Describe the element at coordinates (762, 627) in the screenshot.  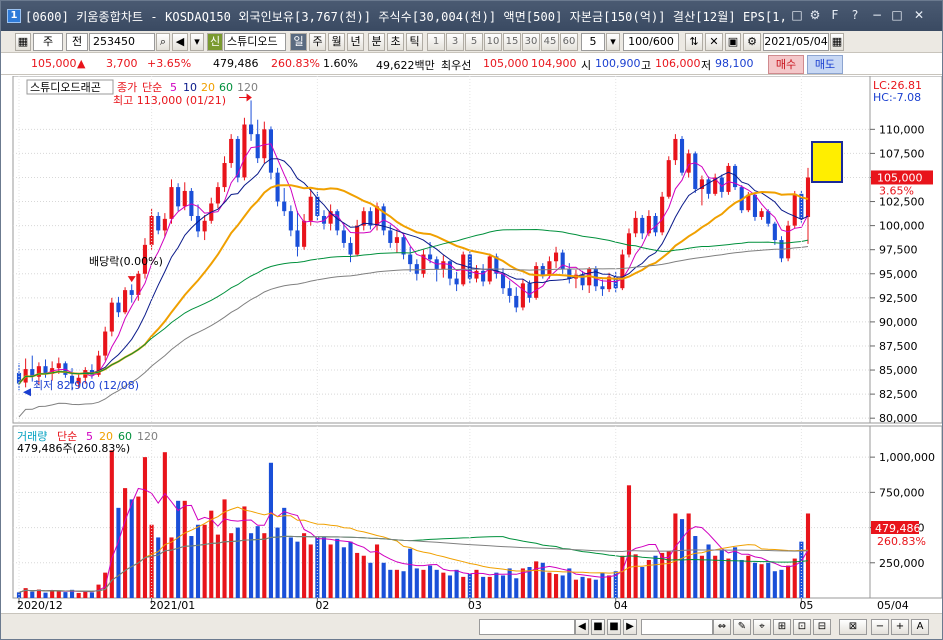
I see `magnet-icon: ⌖` at that location.